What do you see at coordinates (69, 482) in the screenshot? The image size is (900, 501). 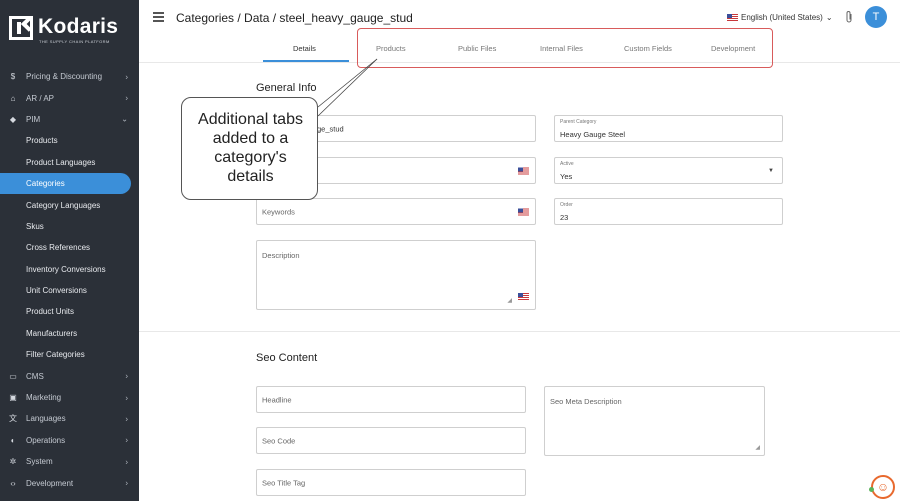 I see `sidebar-item-development: ‹› Development ›` at bounding box center [69, 482].